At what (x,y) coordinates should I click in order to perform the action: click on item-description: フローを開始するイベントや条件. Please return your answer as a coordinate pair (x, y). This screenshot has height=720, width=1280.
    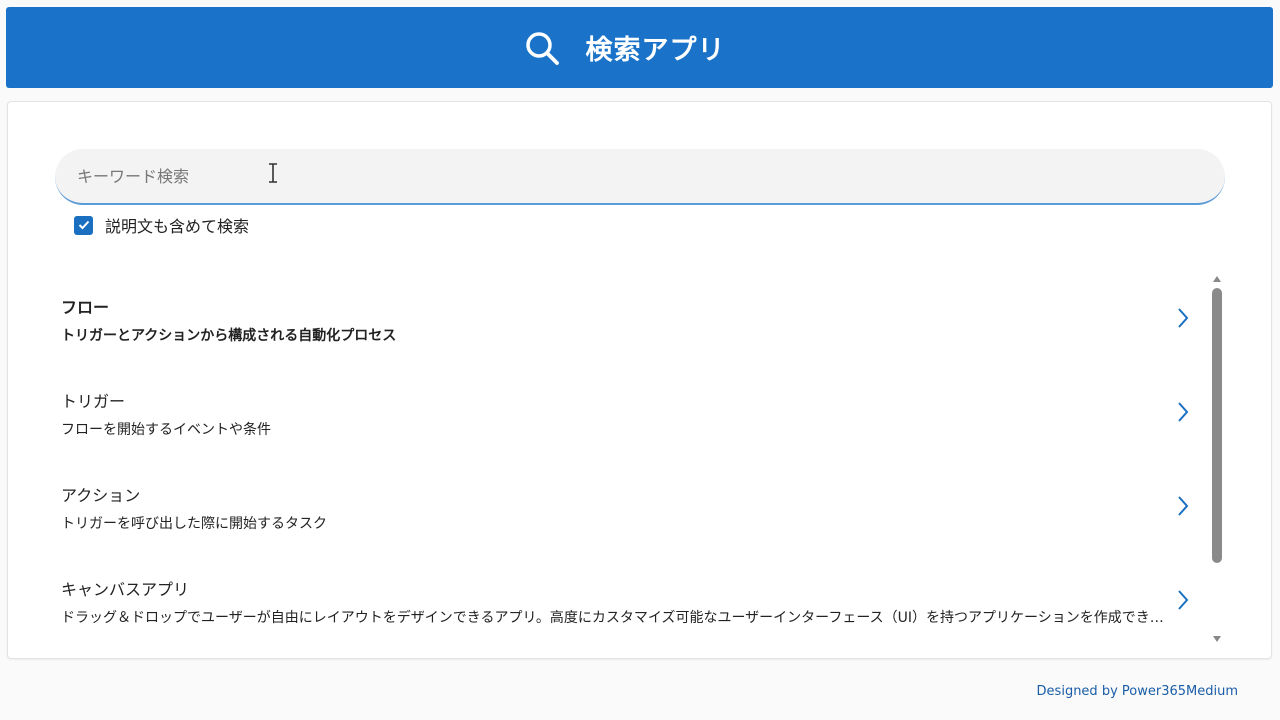
    Looking at the image, I should click on (166, 430).